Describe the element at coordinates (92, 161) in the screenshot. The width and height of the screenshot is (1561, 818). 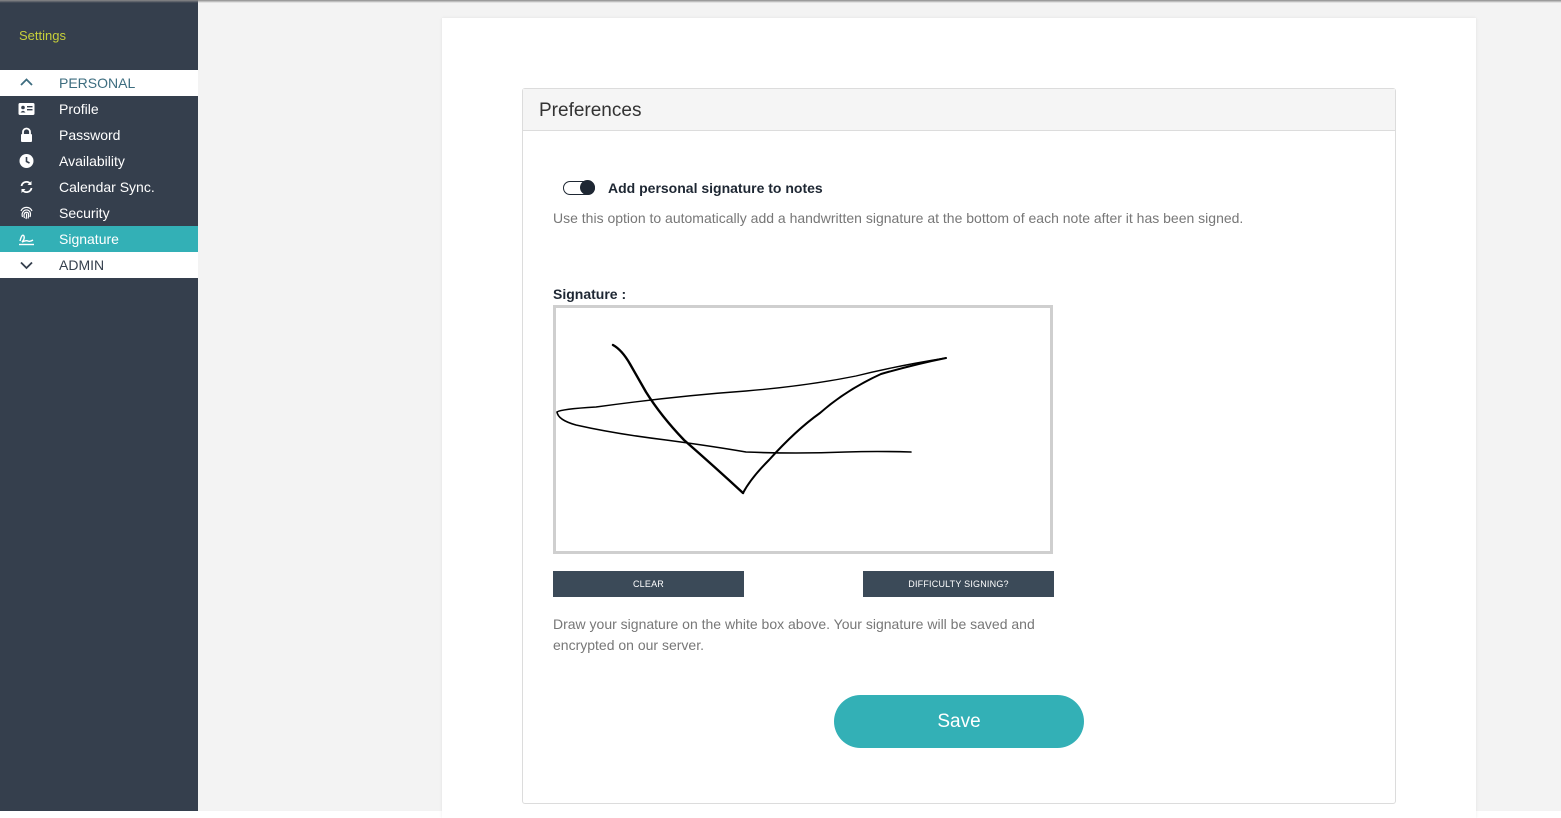
I see `sidebar-item-label: Availability` at that location.